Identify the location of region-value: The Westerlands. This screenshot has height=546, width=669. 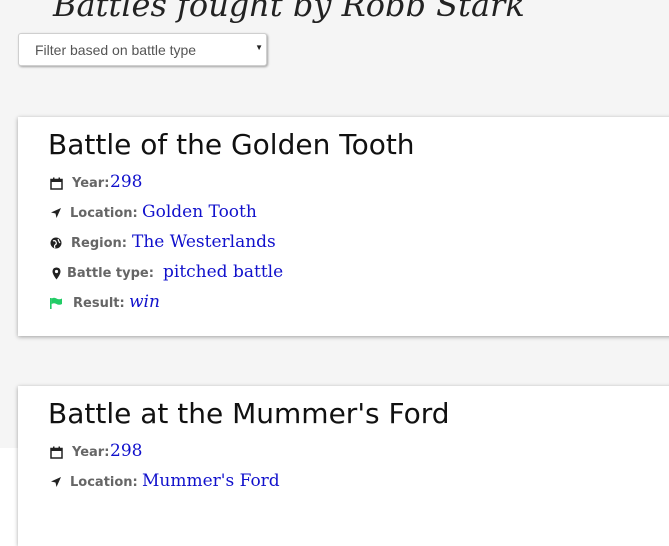
(204, 242).